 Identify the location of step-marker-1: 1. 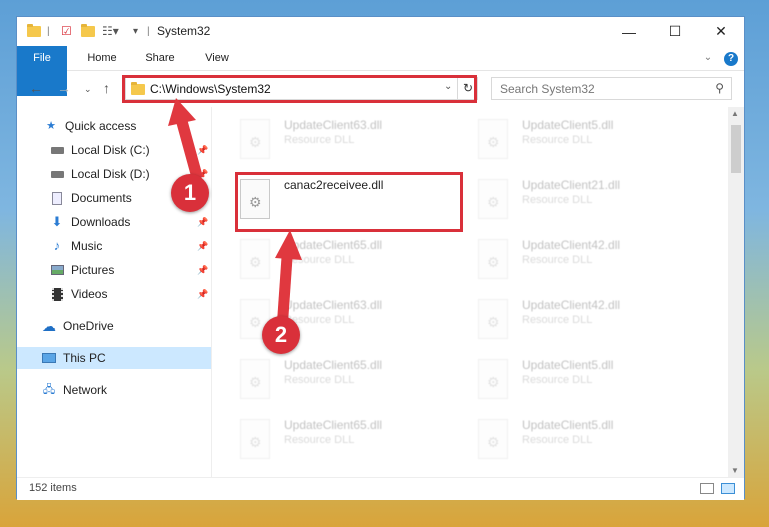
(190, 193).